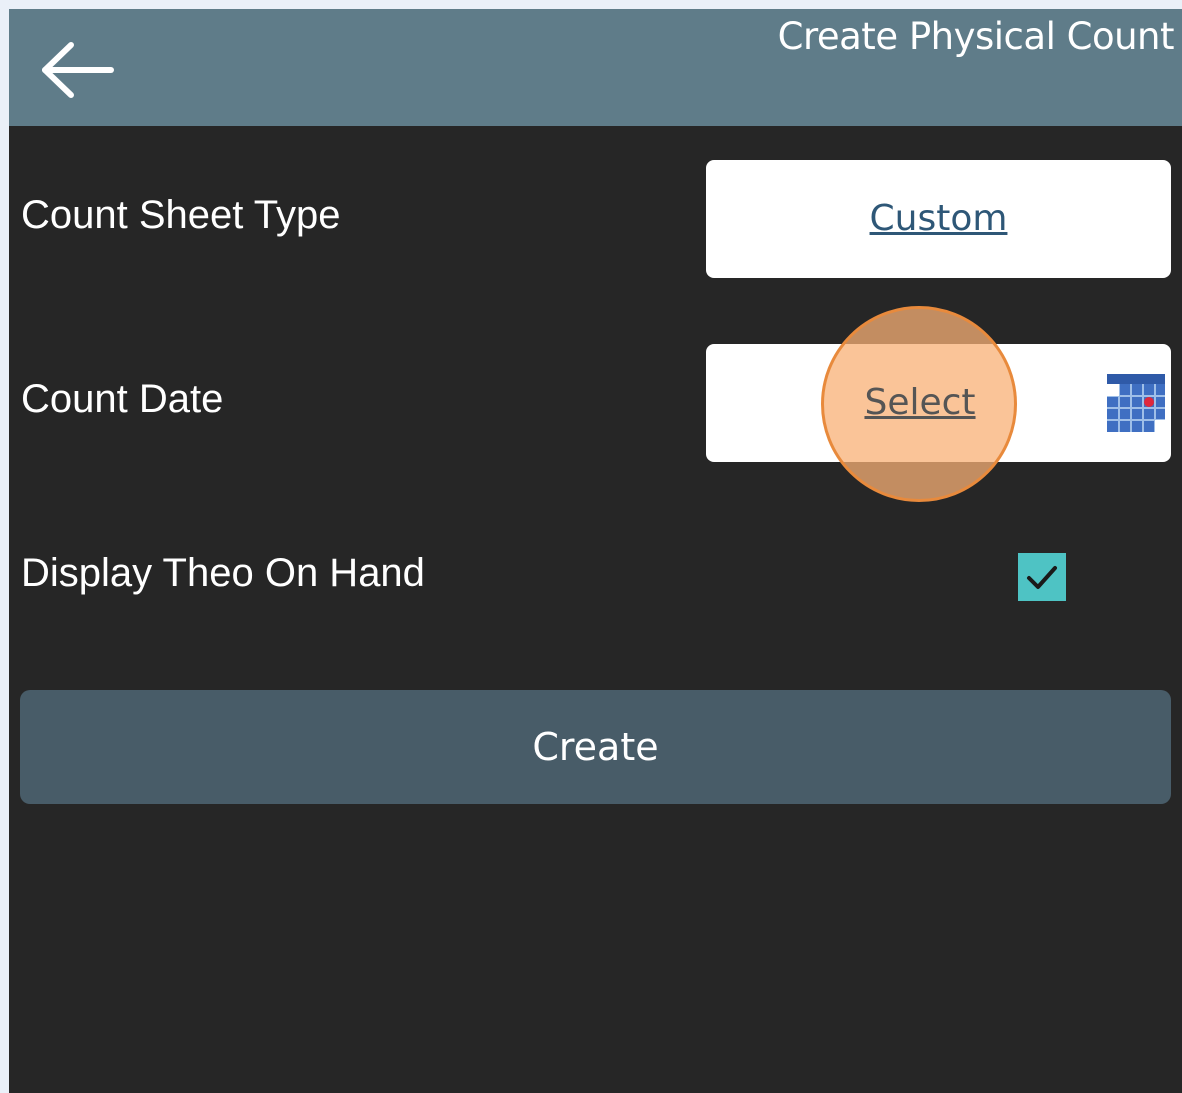 This screenshot has height=1093, width=1182. I want to click on display-theo-on-hand-checkbox, so click(1042, 577).